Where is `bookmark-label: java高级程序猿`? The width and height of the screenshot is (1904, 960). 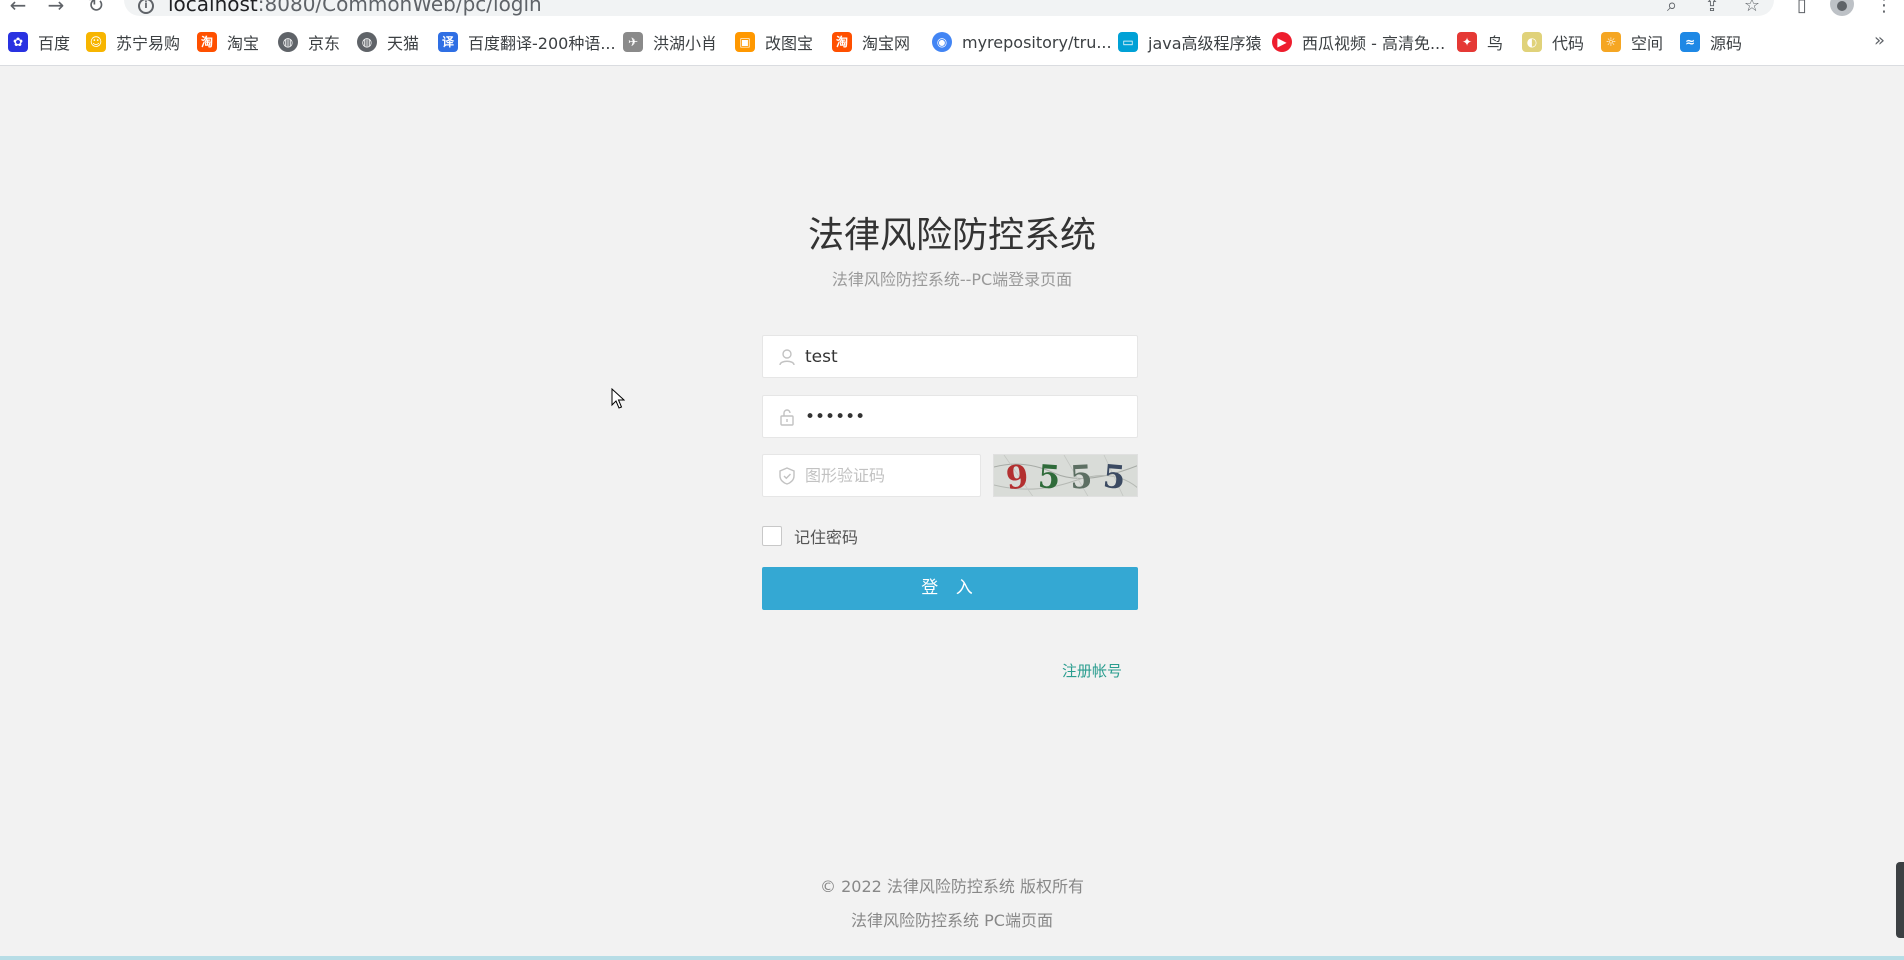
bookmark-label: java高级程序猿 is located at coordinates (1205, 43).